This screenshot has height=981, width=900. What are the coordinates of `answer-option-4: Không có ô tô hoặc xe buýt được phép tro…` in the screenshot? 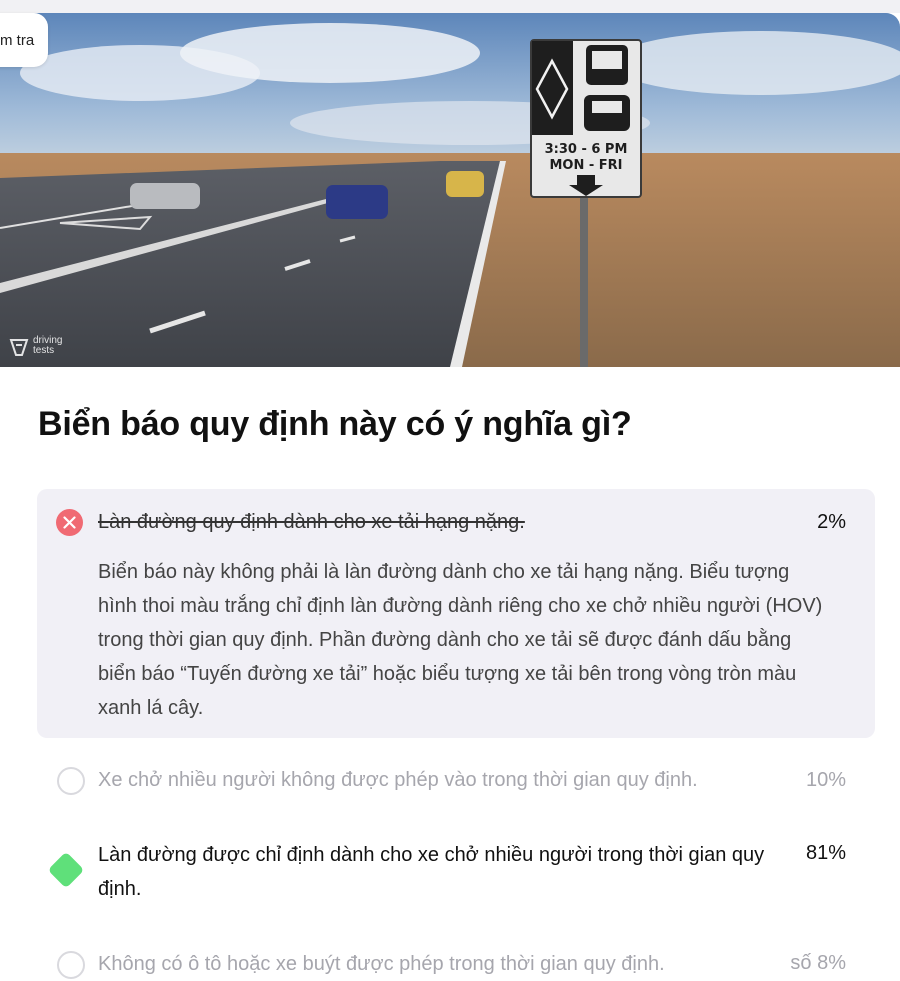 It's located at (381, 964).